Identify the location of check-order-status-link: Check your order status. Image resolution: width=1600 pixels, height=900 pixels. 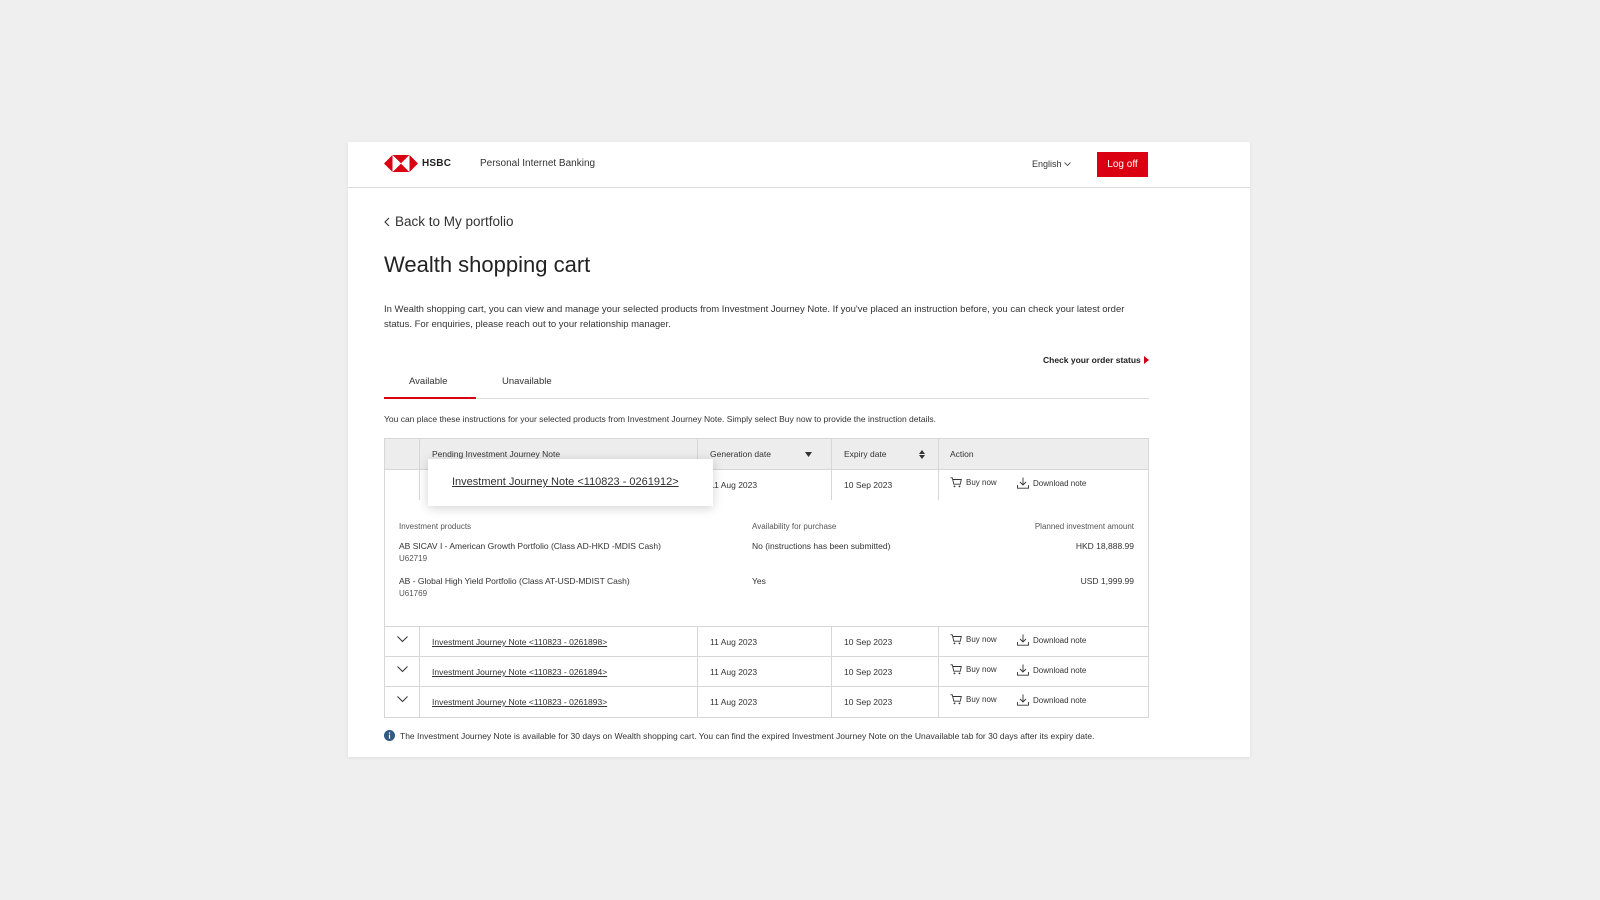
(1096, 360).